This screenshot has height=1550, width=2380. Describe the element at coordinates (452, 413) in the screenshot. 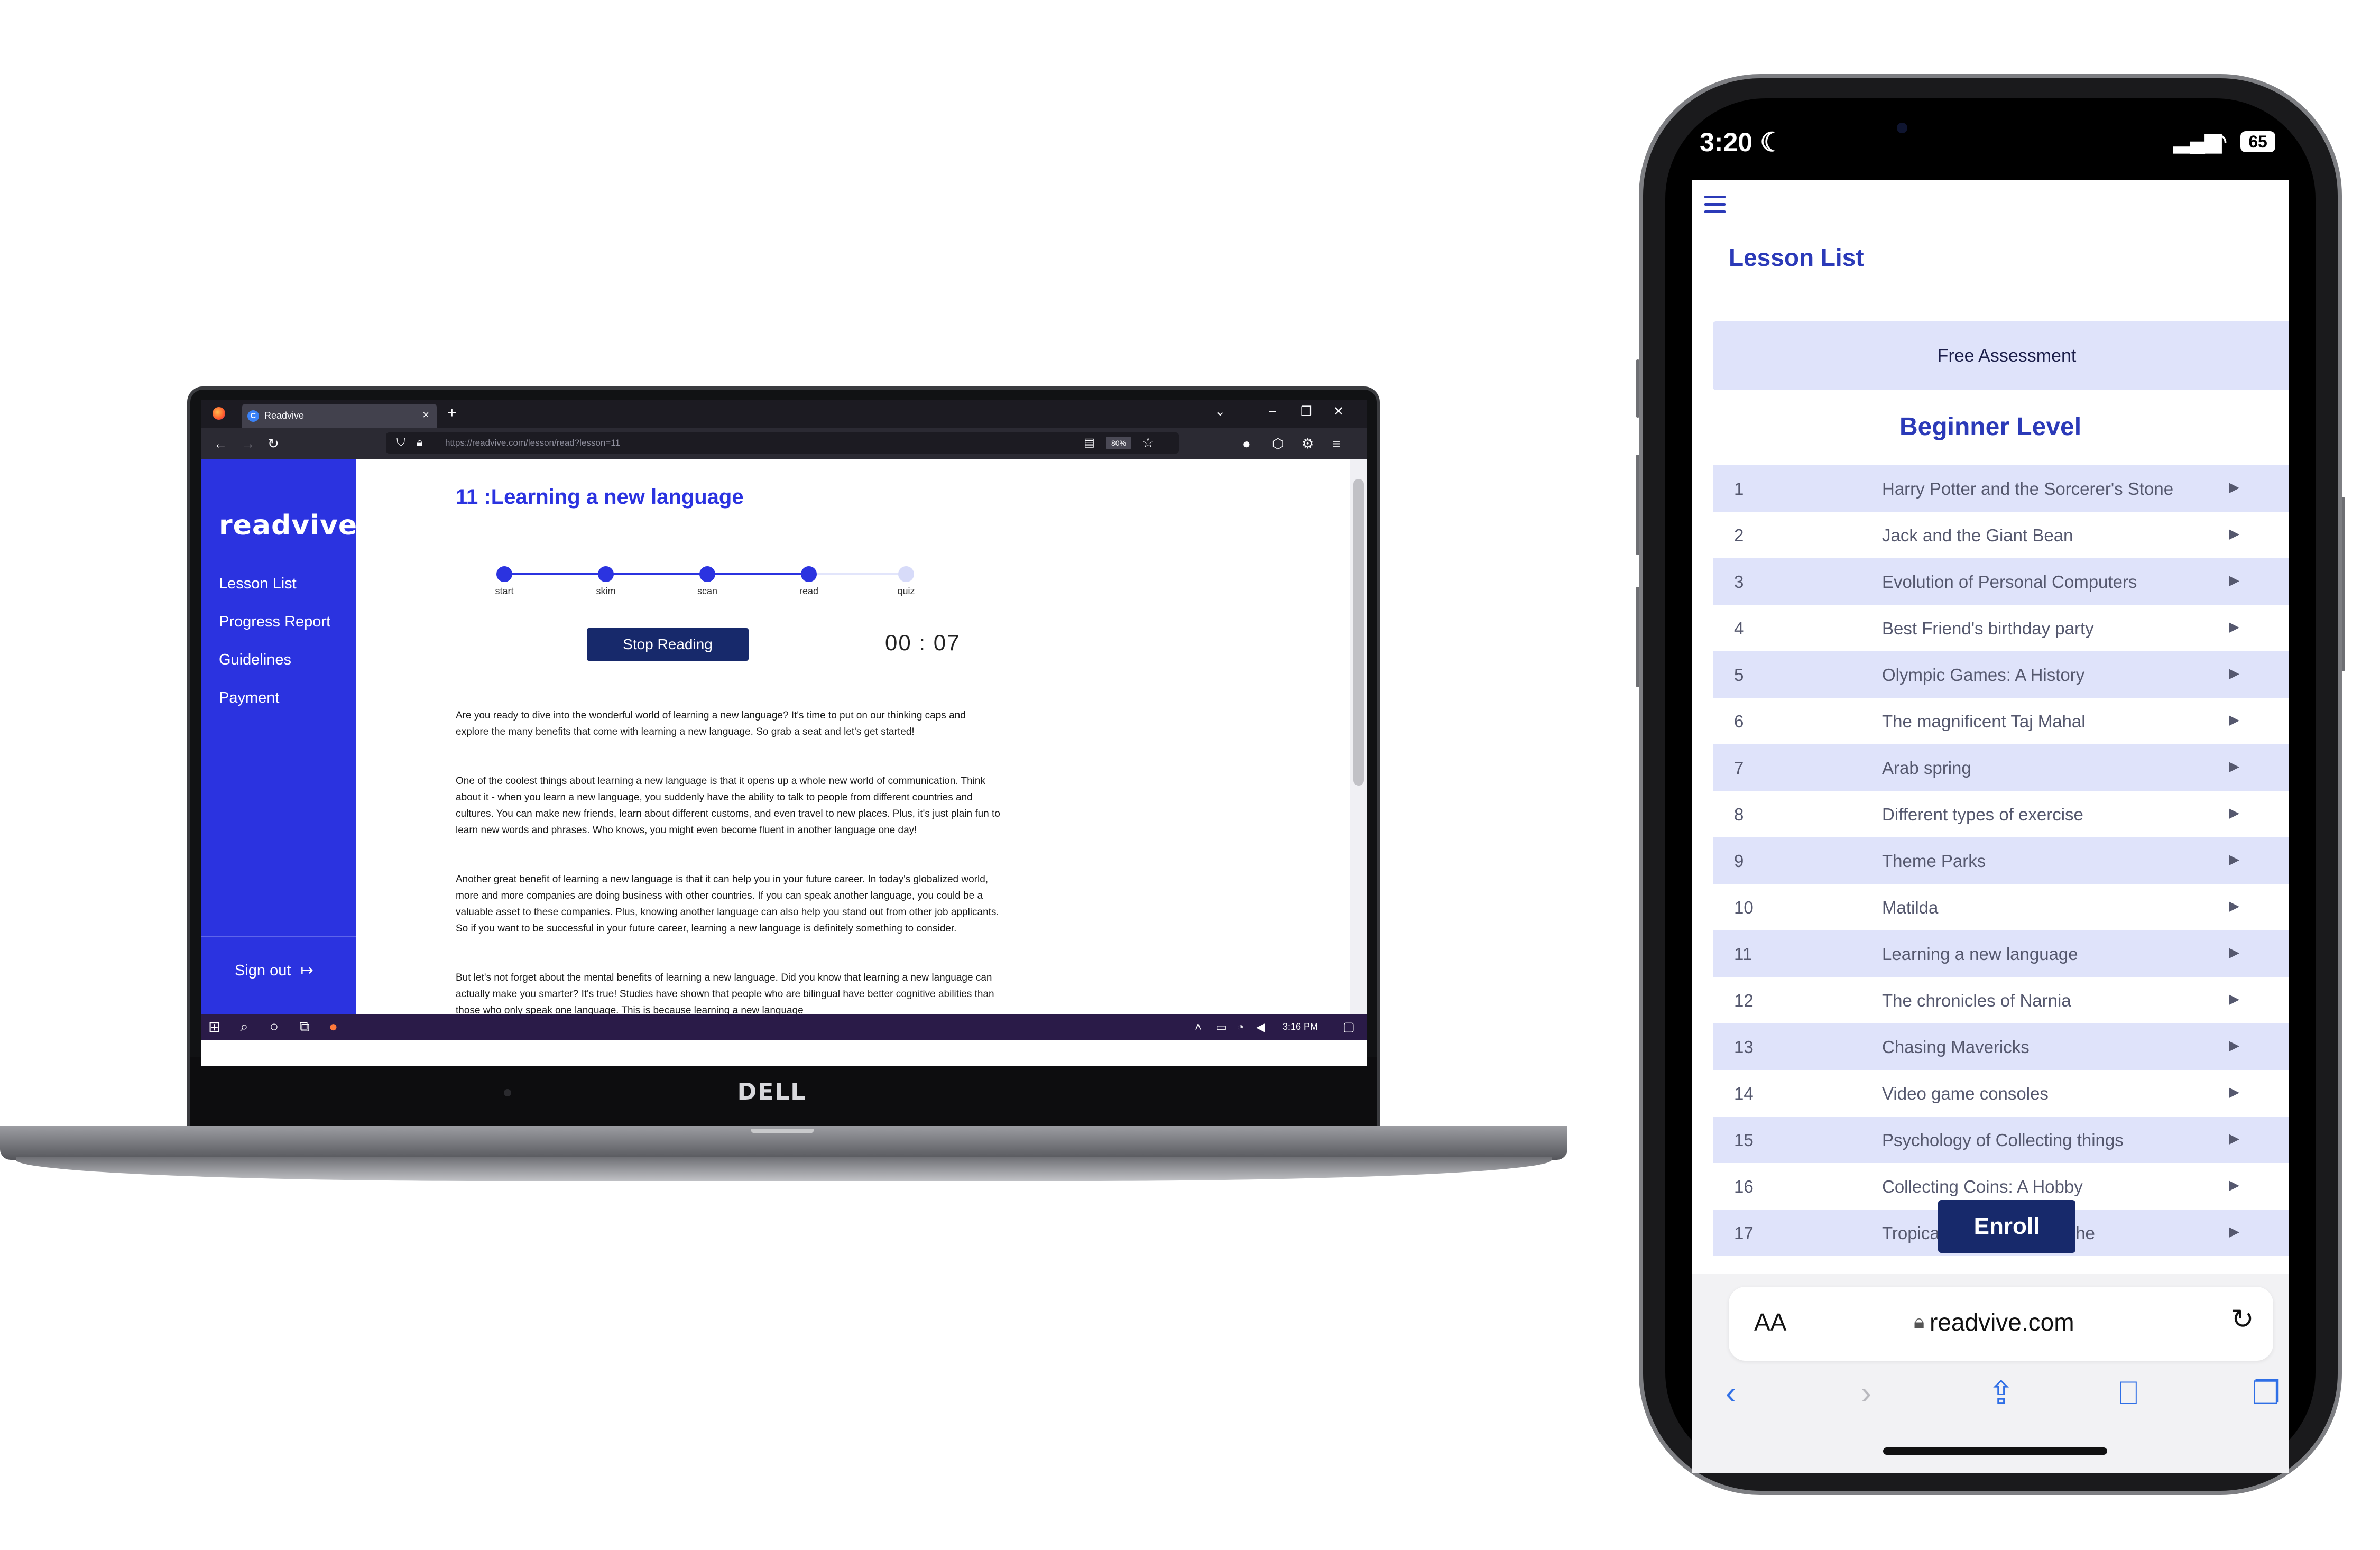

I see `new-tab-button: +` at that location.